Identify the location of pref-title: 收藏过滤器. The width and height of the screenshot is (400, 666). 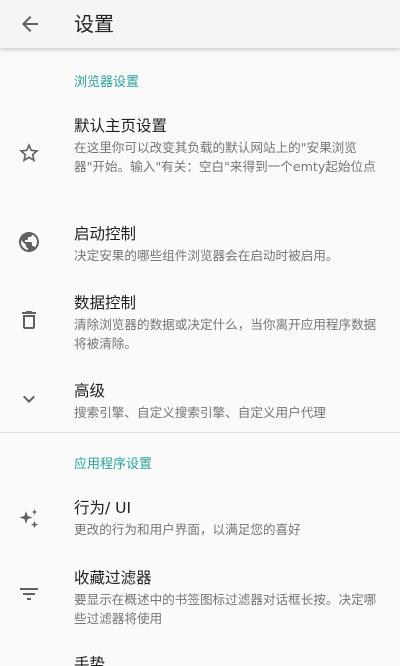
(113, 578).